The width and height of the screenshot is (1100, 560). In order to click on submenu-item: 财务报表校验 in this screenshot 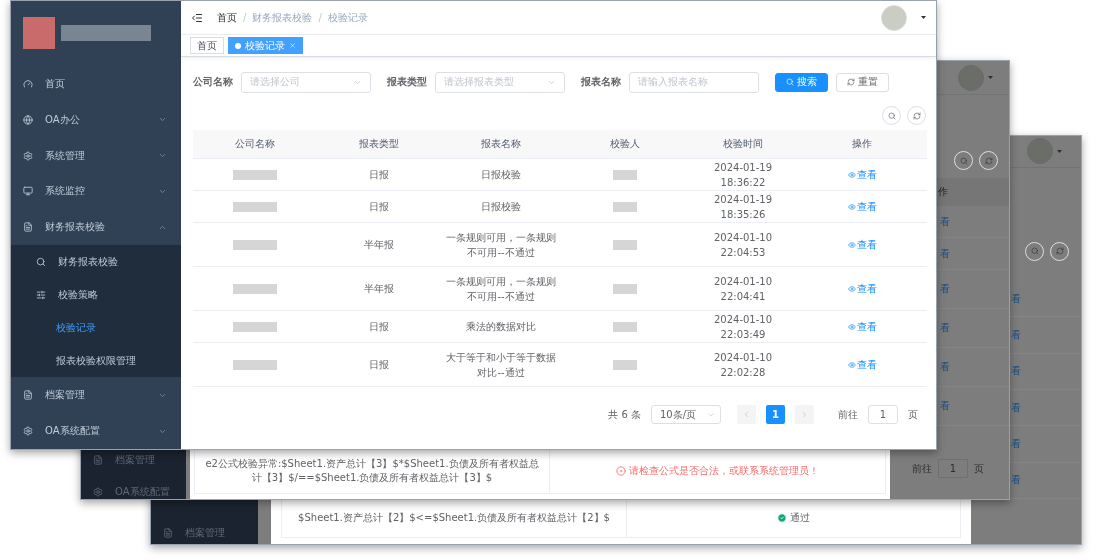, I will do `click(96, 262)`.